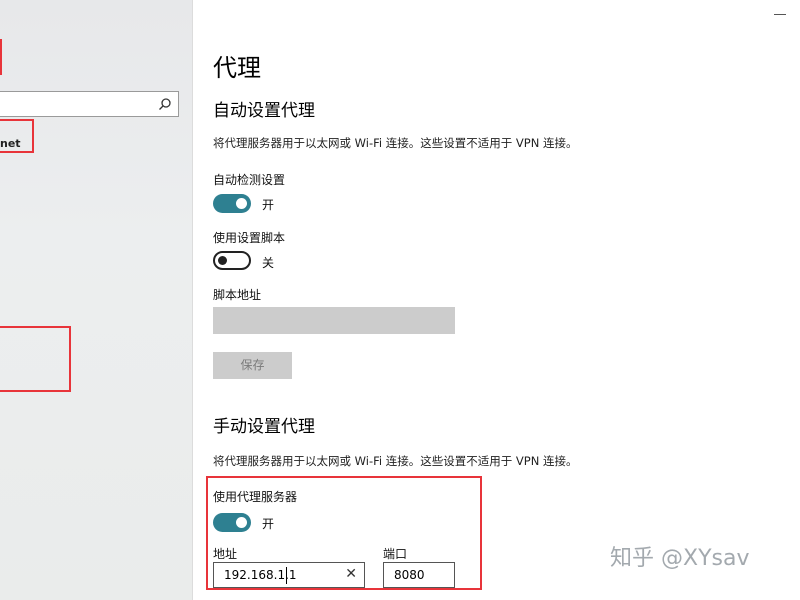  I want to click on minimize-icon, so click(780, 14).